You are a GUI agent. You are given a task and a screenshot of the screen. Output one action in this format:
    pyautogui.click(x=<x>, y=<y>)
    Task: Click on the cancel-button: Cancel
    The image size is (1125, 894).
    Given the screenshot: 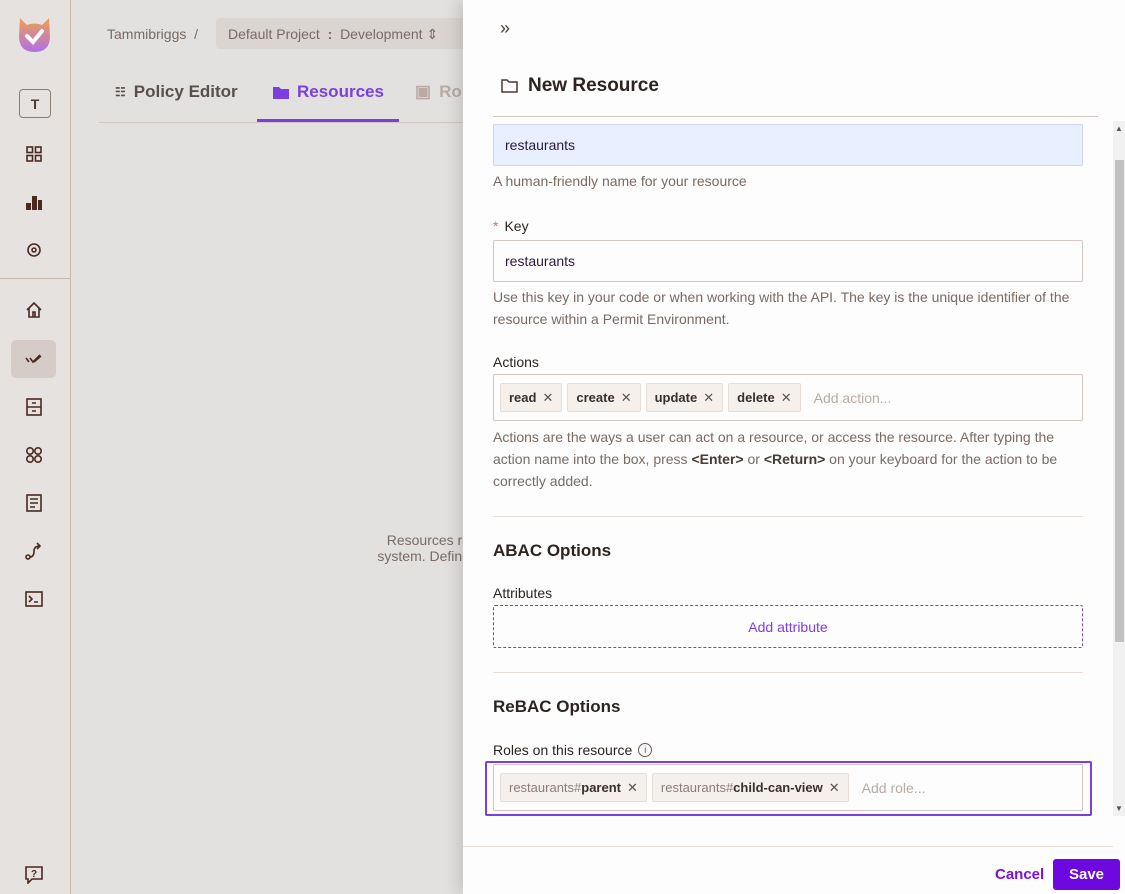 What is the action you would take?
    pyautogui.click(x=1019, y=874)
    